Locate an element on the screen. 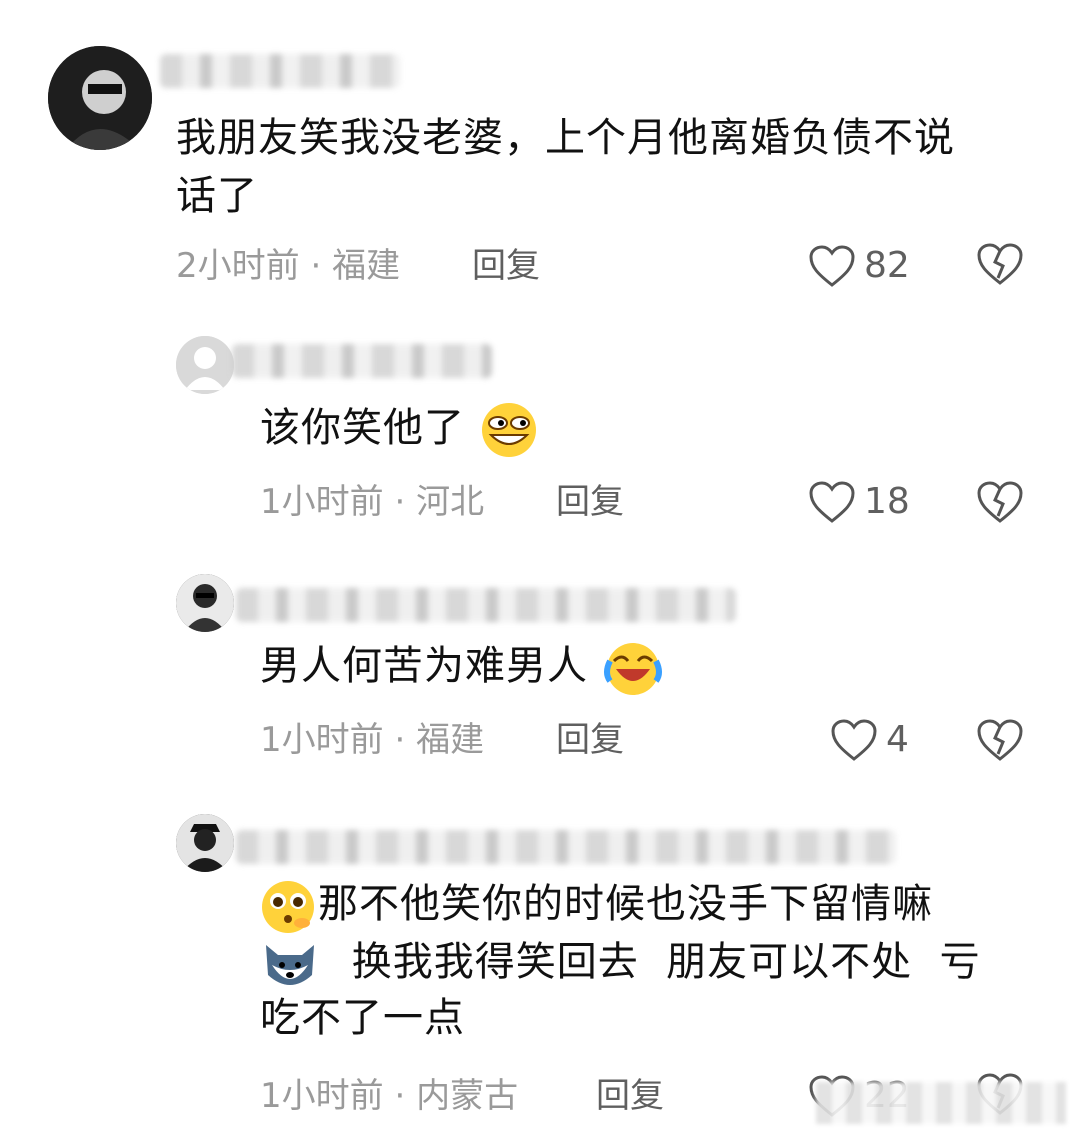 The width and height of the screenshot is (1080, 1132). grinning-emoji-icon is located at coordinates (508, 430).